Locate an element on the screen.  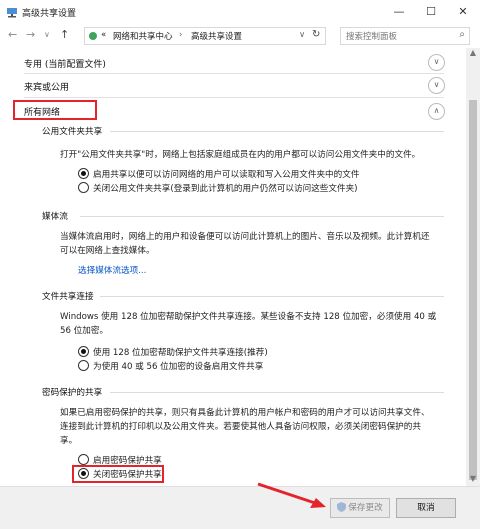
save-changes-button: 保存更改 is located at coordinates (360, 508).